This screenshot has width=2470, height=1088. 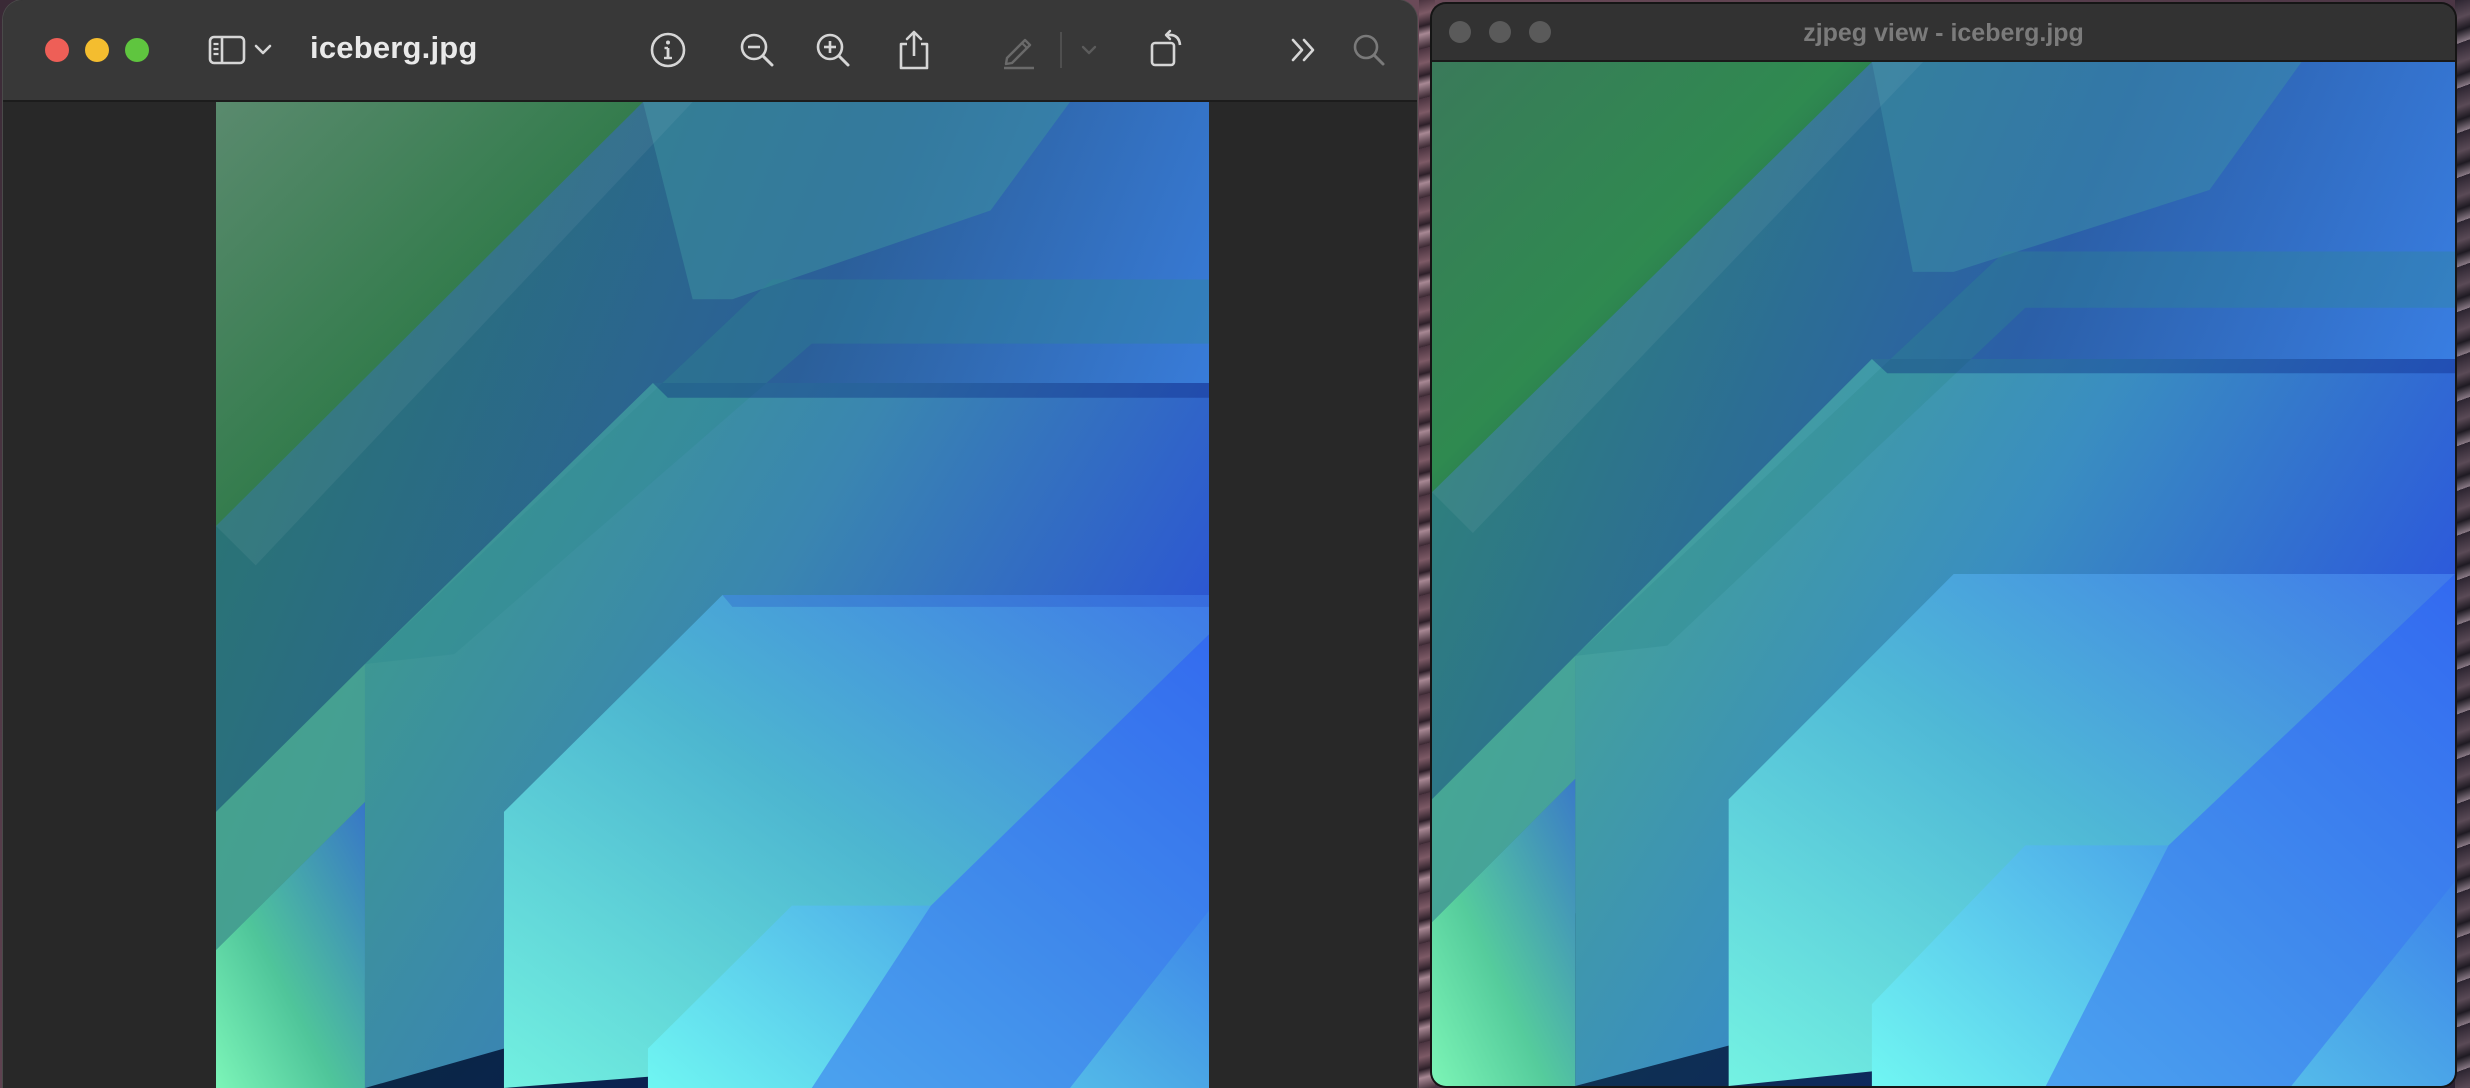 I want to click on rotate-icon, so click(x=1167, y=50).